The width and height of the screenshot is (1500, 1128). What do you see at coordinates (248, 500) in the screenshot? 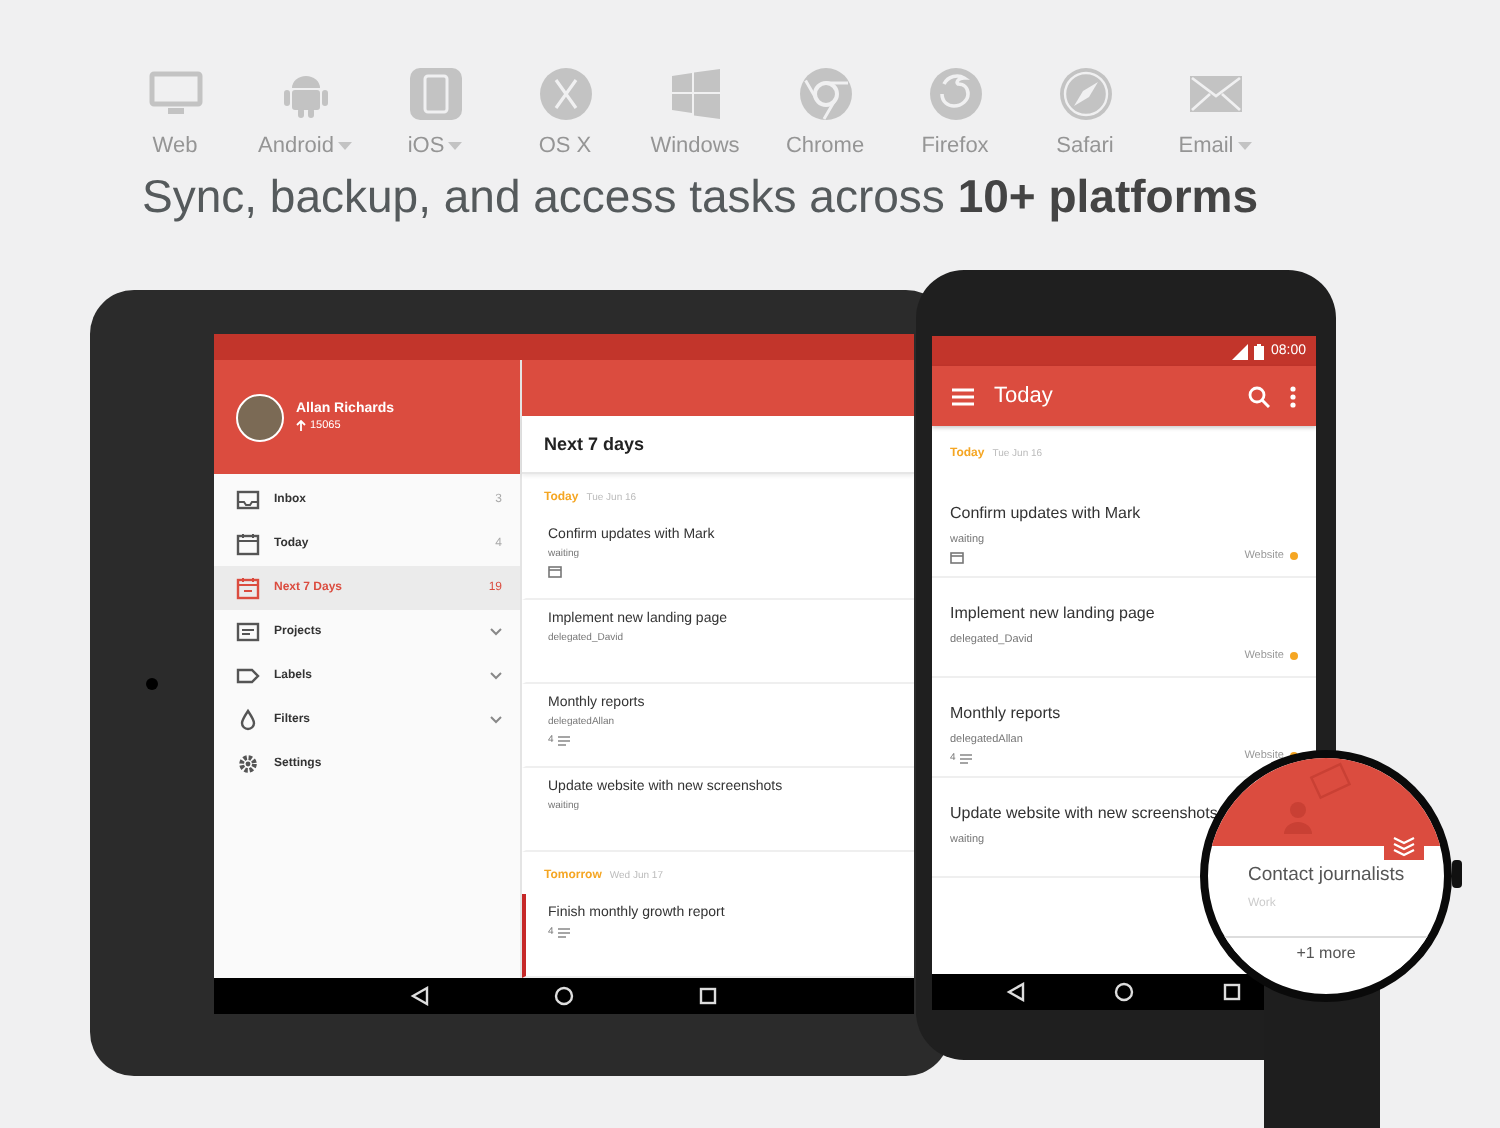
I see `inbox-tray-icon` at bounding box center [248, 500].